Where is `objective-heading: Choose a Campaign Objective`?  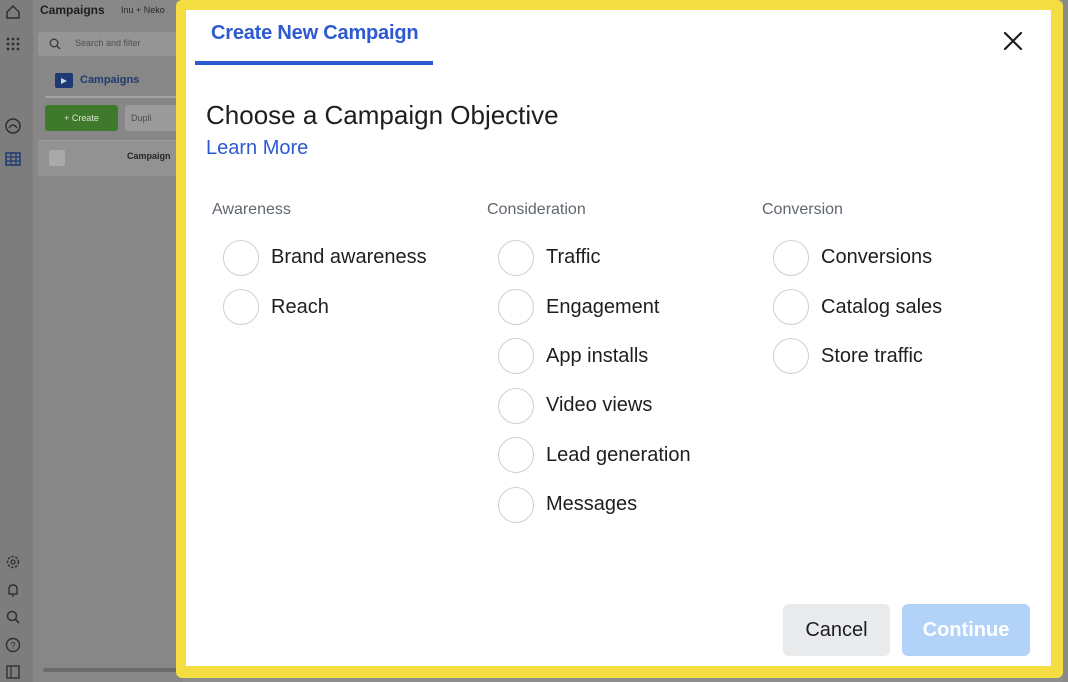
objective-heading: Choose a Campaign Objective is located at coordinates (382, 115).